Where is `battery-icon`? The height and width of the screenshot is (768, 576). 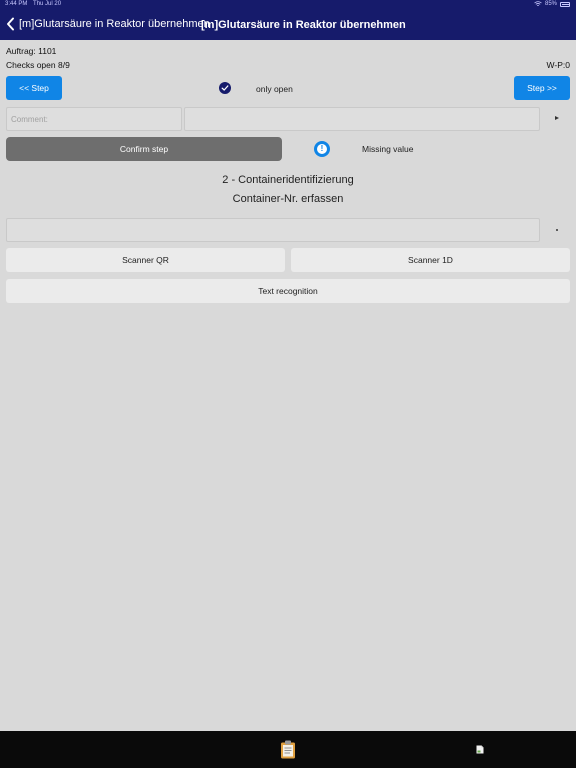 battery-icon is located at coordinates (565, 4).